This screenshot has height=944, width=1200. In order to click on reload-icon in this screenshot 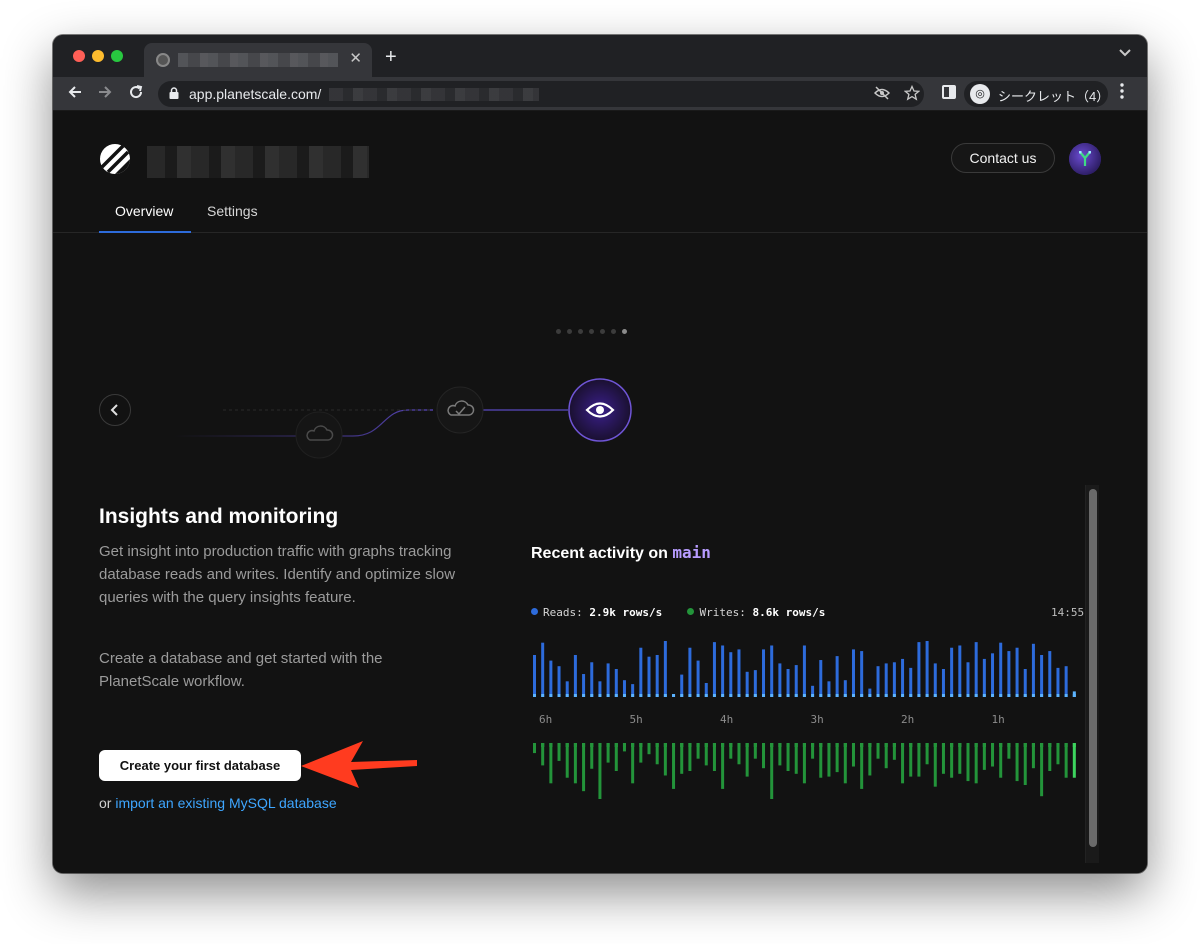, I will do `click(136, 92)`.